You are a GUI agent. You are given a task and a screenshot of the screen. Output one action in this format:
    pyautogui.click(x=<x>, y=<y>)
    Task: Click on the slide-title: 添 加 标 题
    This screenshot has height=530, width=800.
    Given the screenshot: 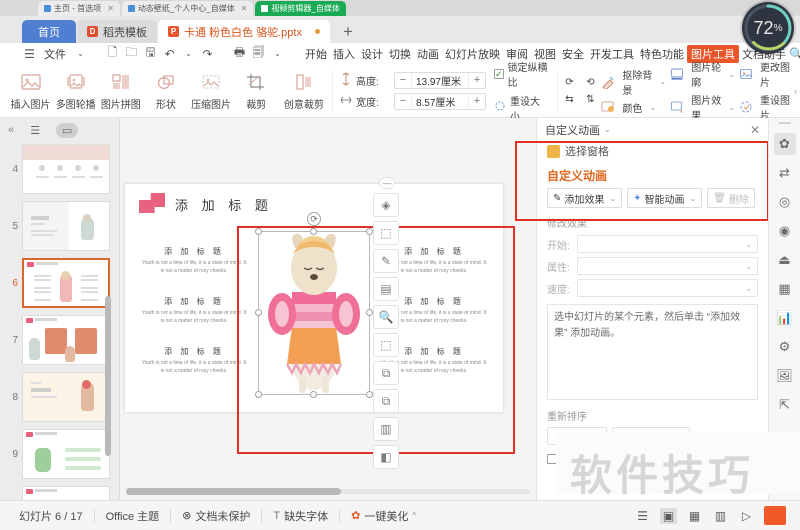 What is the action you would take?
    pyautogui.click(x=224, y=204)
    